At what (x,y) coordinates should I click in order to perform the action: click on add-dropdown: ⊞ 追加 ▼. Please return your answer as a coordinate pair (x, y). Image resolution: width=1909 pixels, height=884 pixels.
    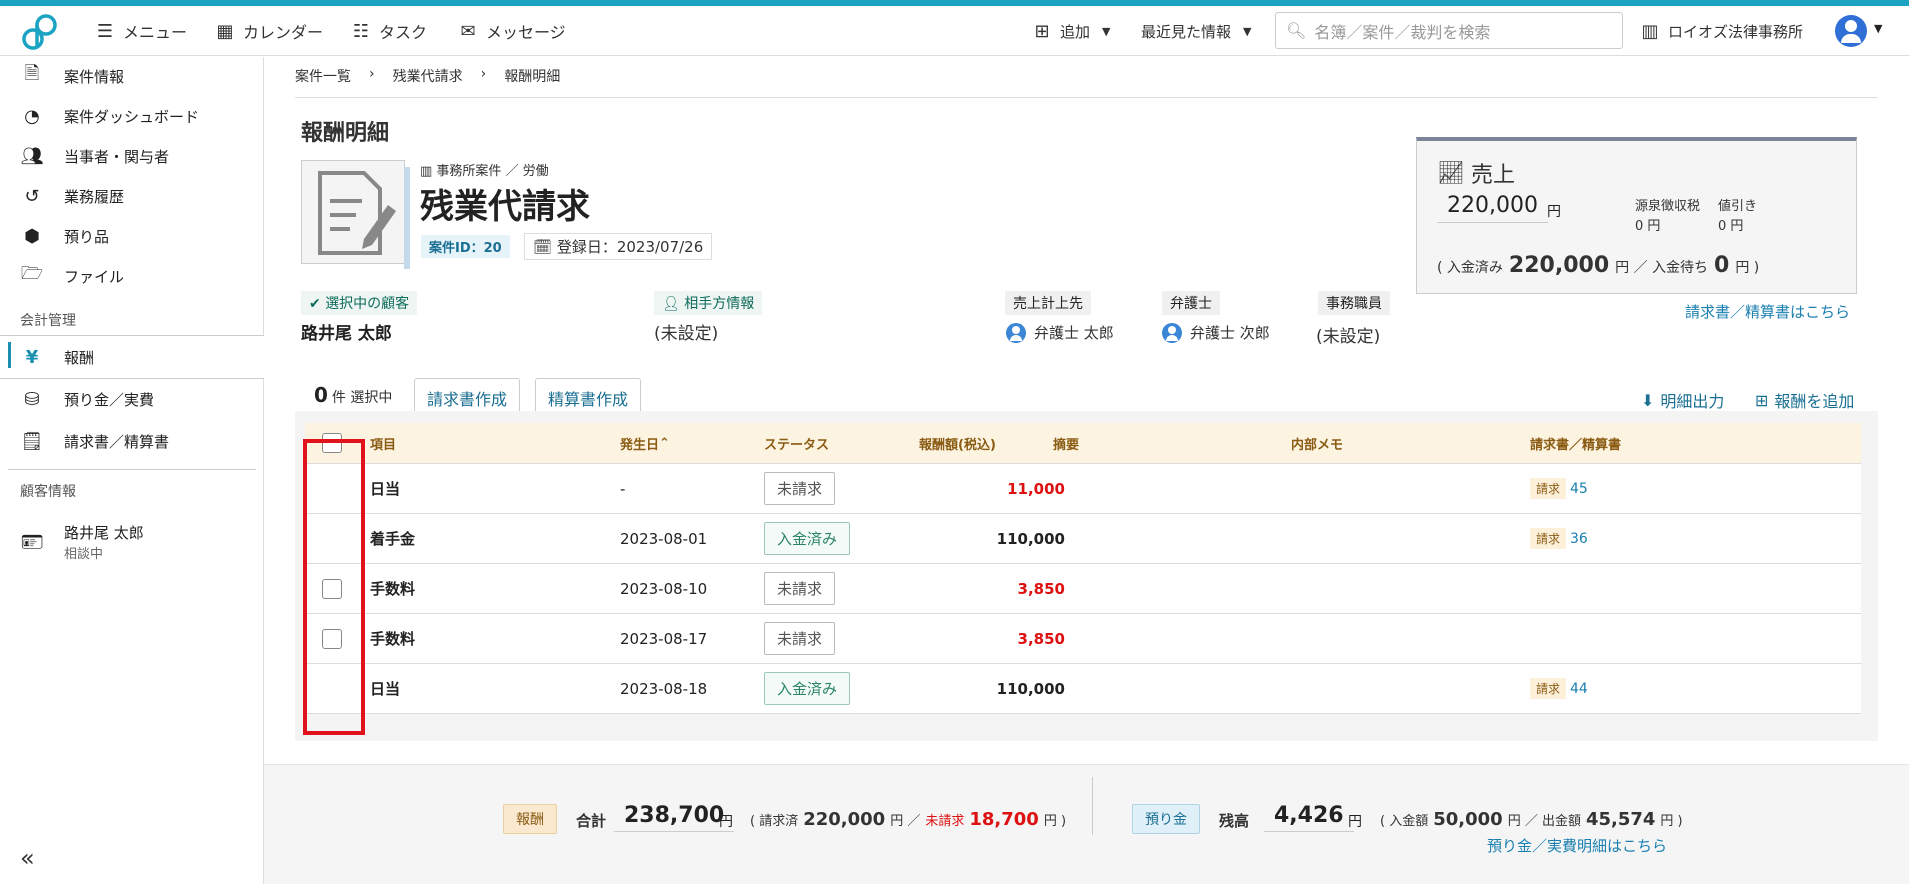
    Looking at the image, I should click on (1071, 31).